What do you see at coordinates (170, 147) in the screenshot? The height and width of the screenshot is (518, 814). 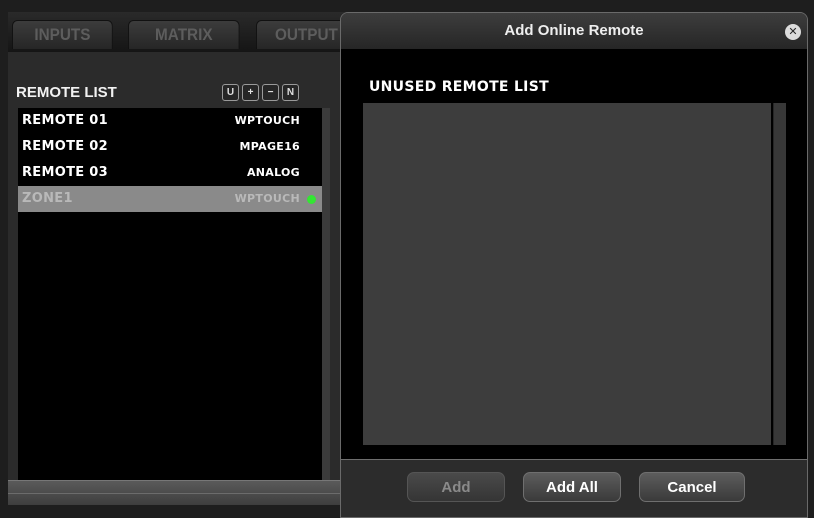 I see `list-item: REMOTE 02 MPAGE16` at bounding box center [170, 147].